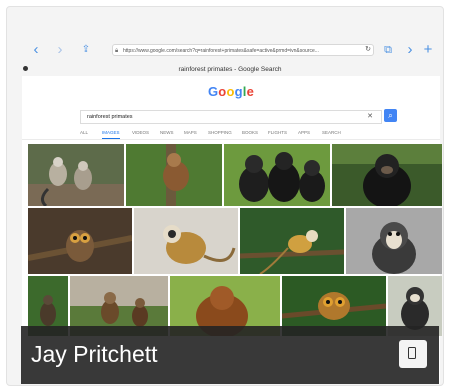 This screenshot has width=449, height=391. Describe the element at coordinates (220, 133) in the screenshot. I see `tab-shopping: SHOPPING` at that location.